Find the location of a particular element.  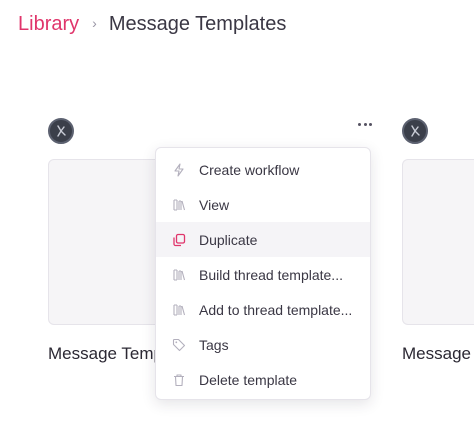

breadcrumb: Library › Message Templates is located at coordinates (152, 24).